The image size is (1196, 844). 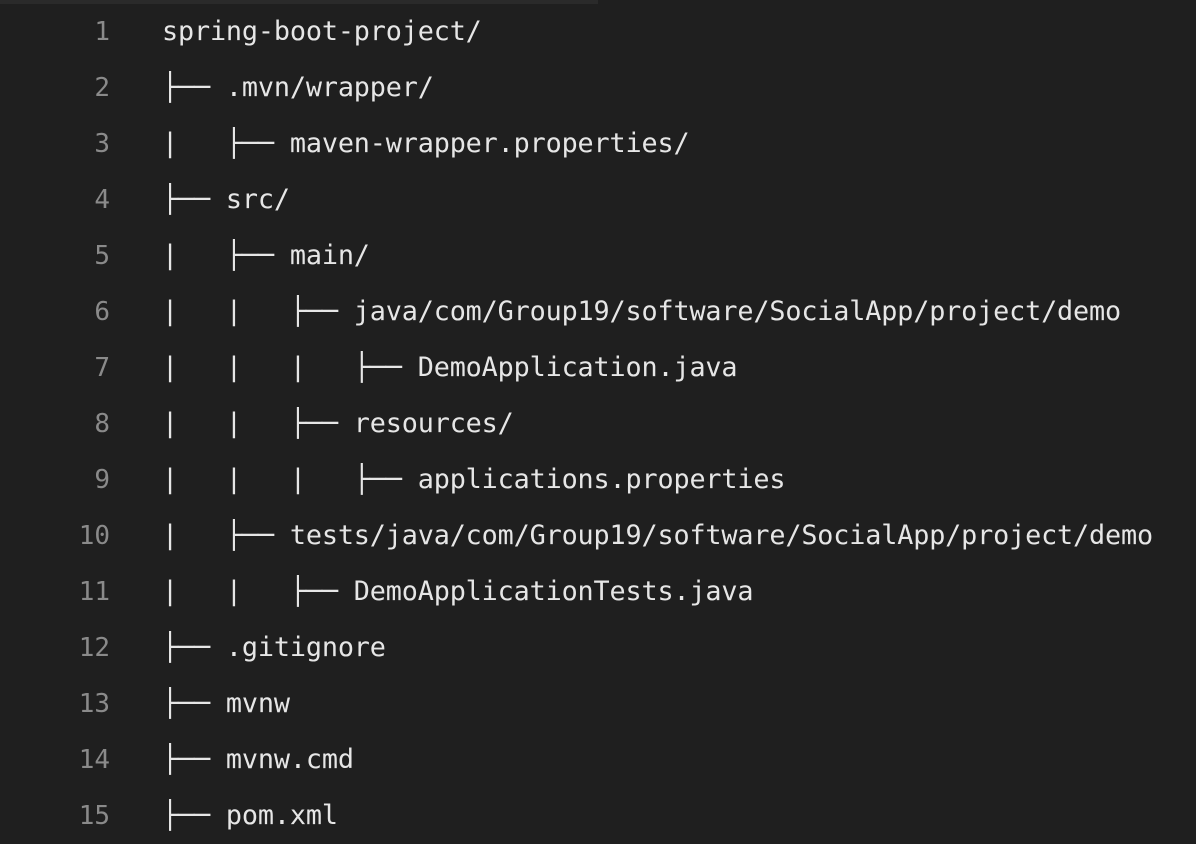 I want to click on line-number: 5, so click(x=102, y=256).